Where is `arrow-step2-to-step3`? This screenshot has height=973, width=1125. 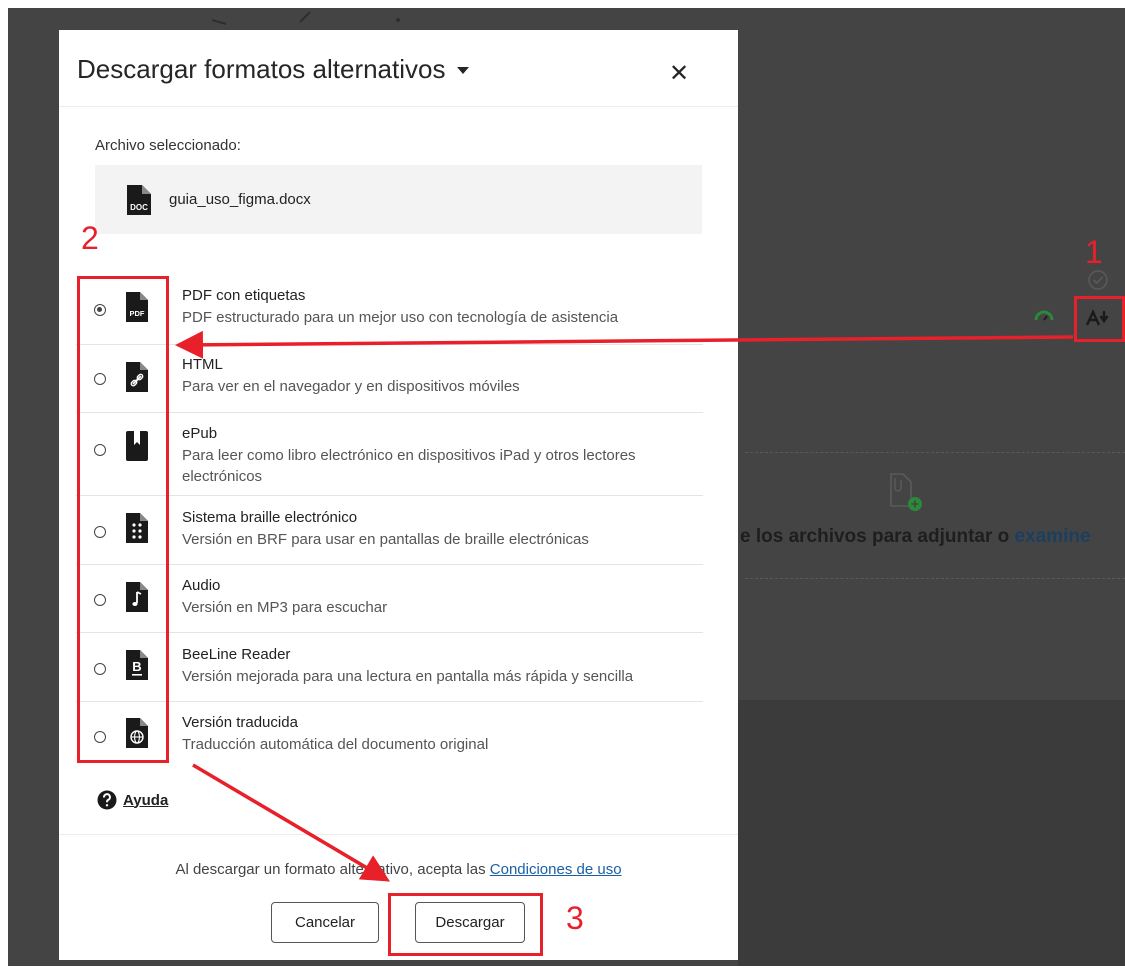
arrow-step2-to-step3 is located at coordinates (291, 822).